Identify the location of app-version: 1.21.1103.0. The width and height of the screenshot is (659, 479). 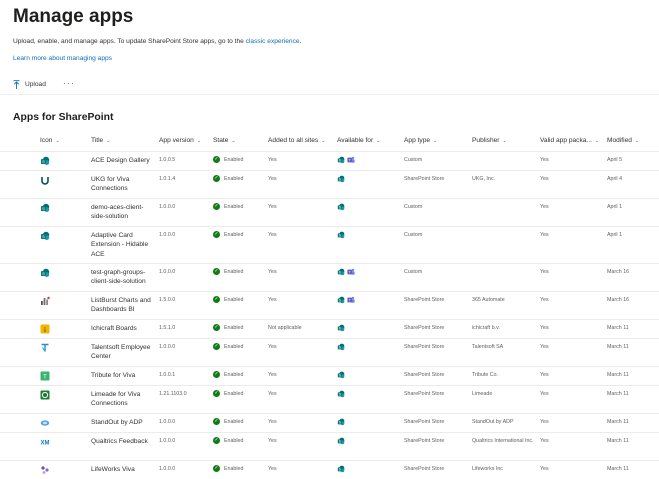
(173, 394).